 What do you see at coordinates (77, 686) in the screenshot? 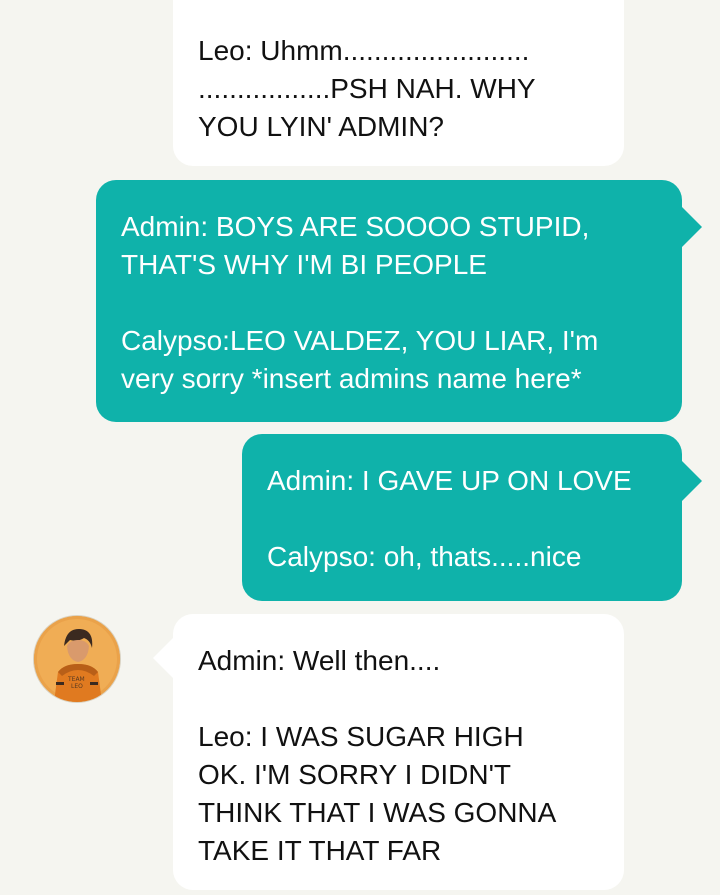
I see `avatar-shirt-text: LEO` at bounding box center [77, 686].